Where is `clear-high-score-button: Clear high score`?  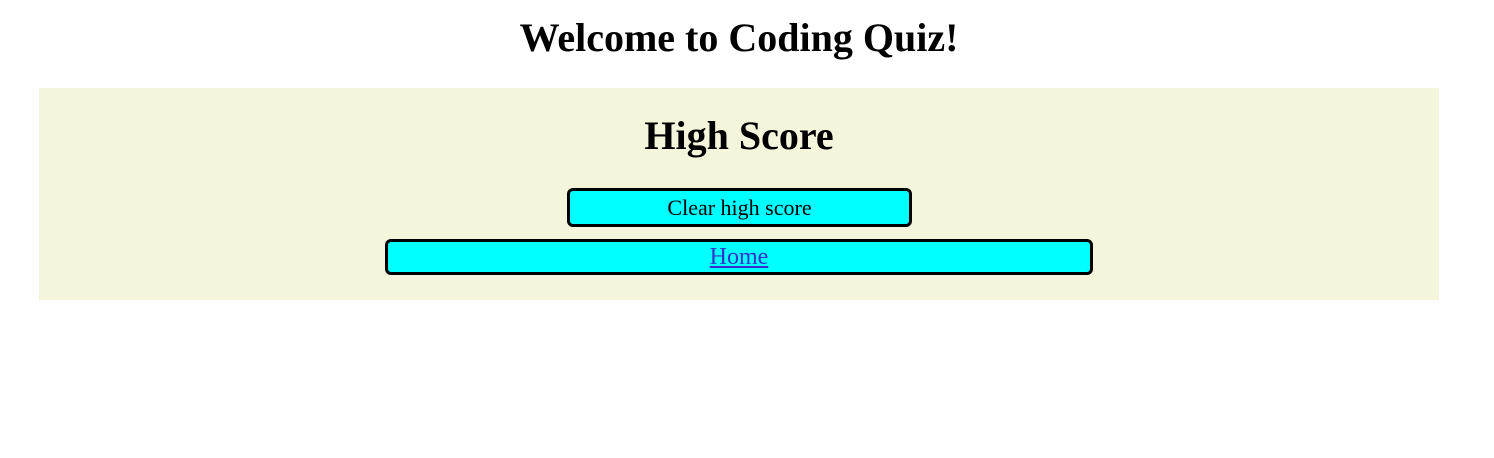
clear-high-score-button: Clear high score is located at coordinates (739, 207).